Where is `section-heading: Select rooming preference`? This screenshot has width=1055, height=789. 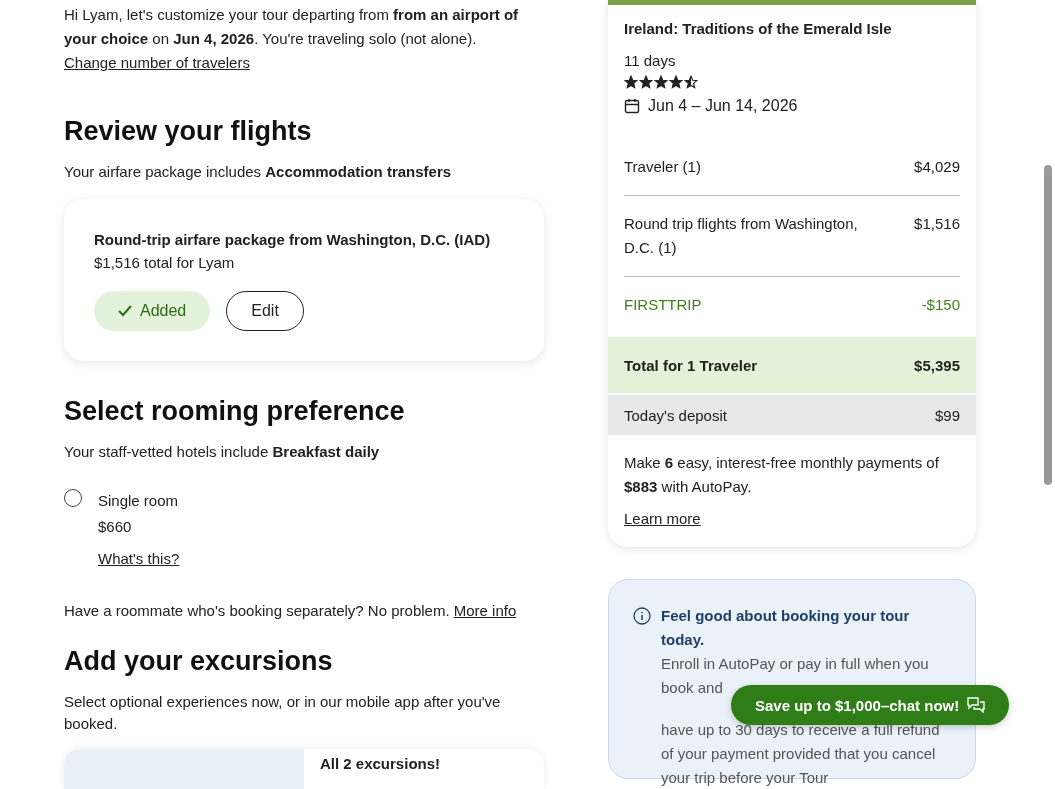 section-heading: Select rooming preference is located at coordinates (235, 411).